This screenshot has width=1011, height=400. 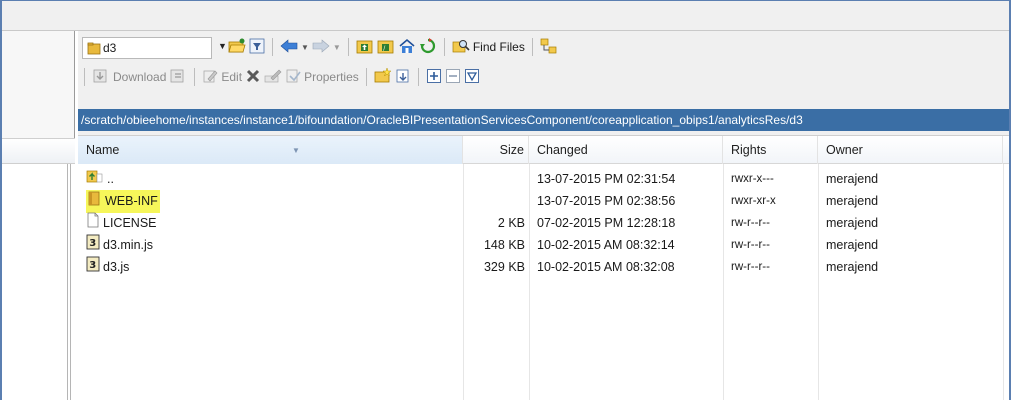 What do you see at coordinates (770, 150) in the screenshot?
I see `column-header-rights: Rights` at bounding box center [770, 150].